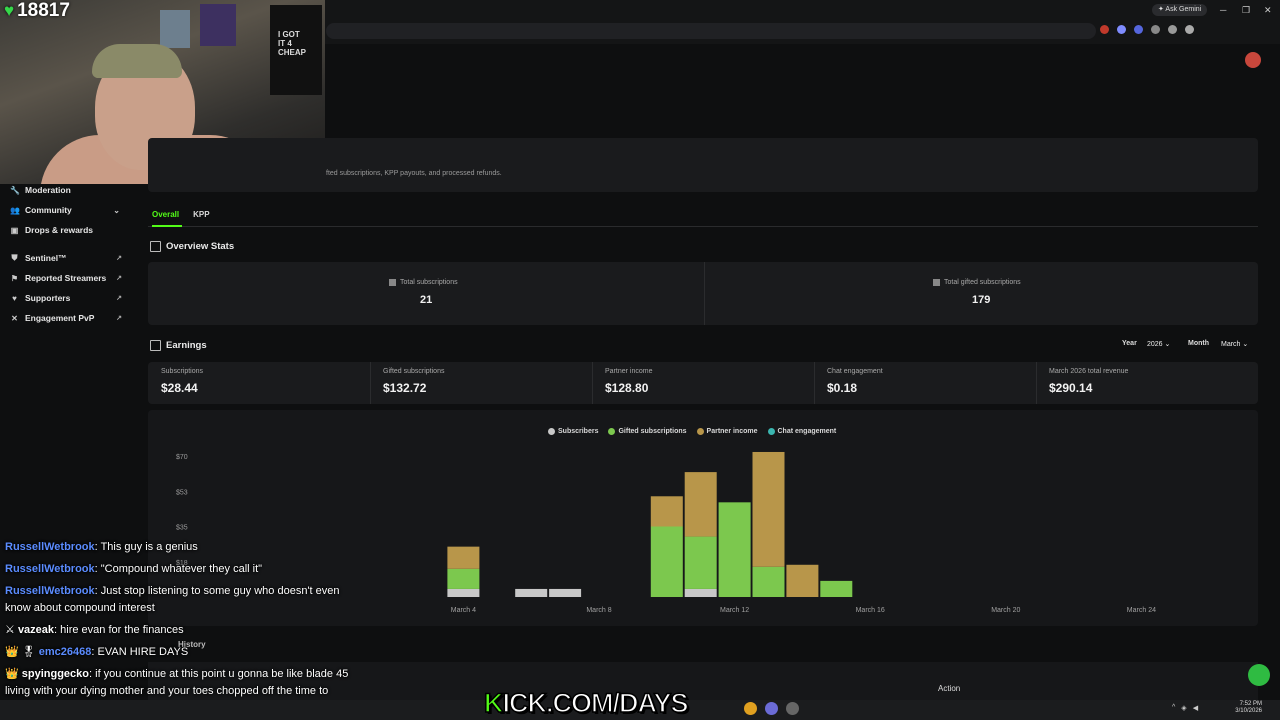 The width and height of the screenshot is (1280, 720). What do you see at coordinates (178, 345) in the screenshot?
I see `earnings-title: Earnings` at bounding box center [178, 345].